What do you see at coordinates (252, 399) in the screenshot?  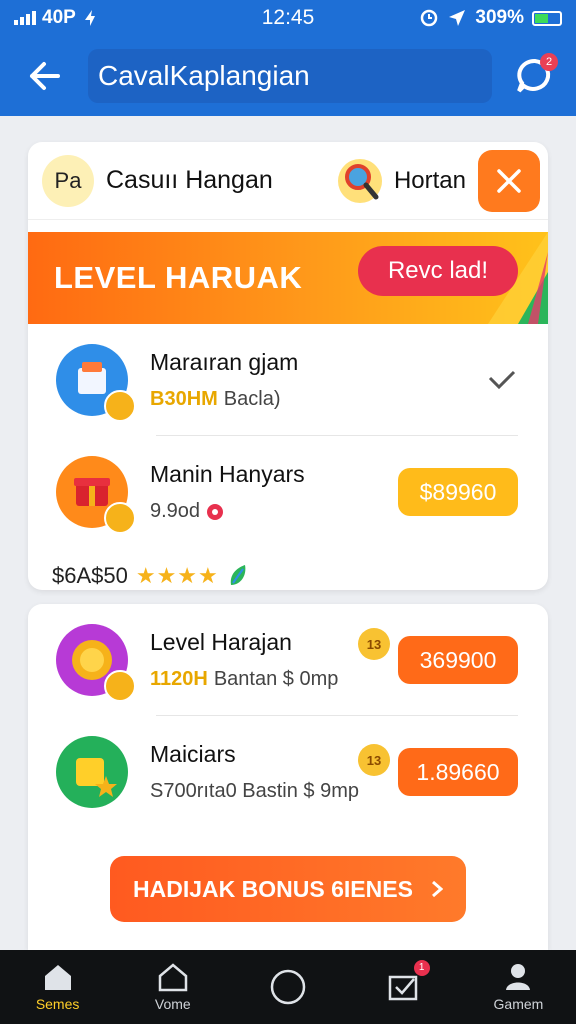 I see `item-subtext: Bacla)` at bounding box center [252, 399].